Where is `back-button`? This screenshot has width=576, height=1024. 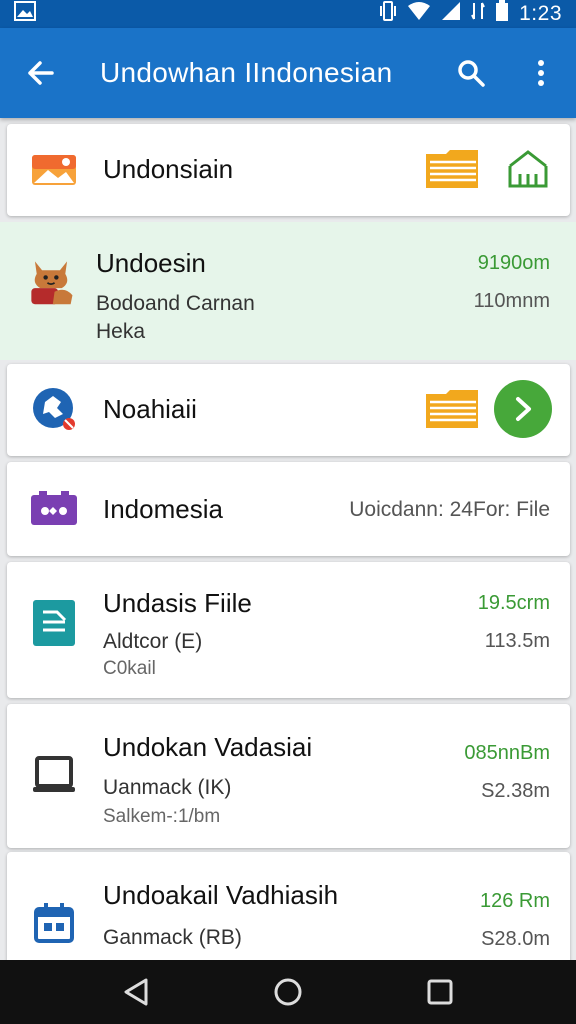
back-button is located at coordinates (40, 73).